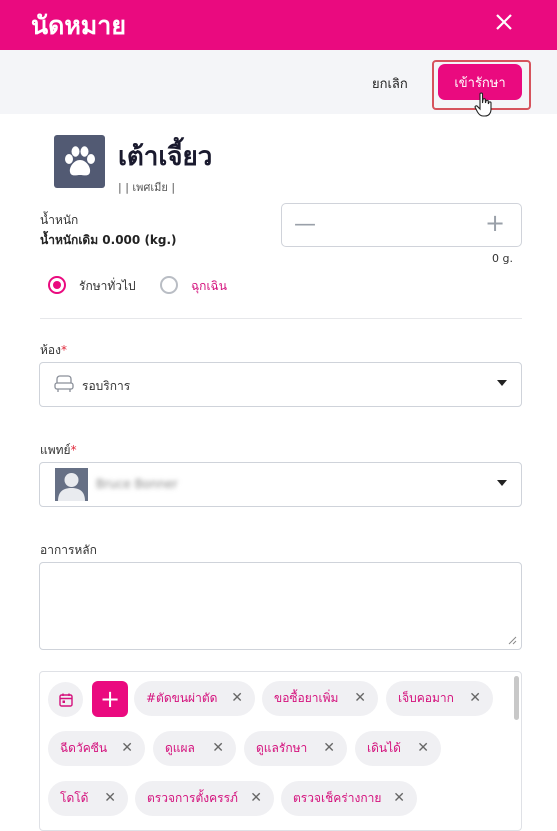 This screenshot has width=557, height=831. Describe the element at coordinates (108, 240) in the screenshot. I see `weight-original: น้ำหนักเดิม 0.000 (kg.)` at that location.